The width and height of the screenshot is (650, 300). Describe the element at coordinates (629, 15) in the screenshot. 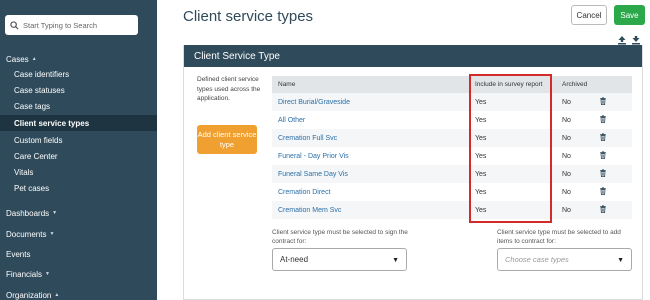

I see `save-button: Save` at that location.